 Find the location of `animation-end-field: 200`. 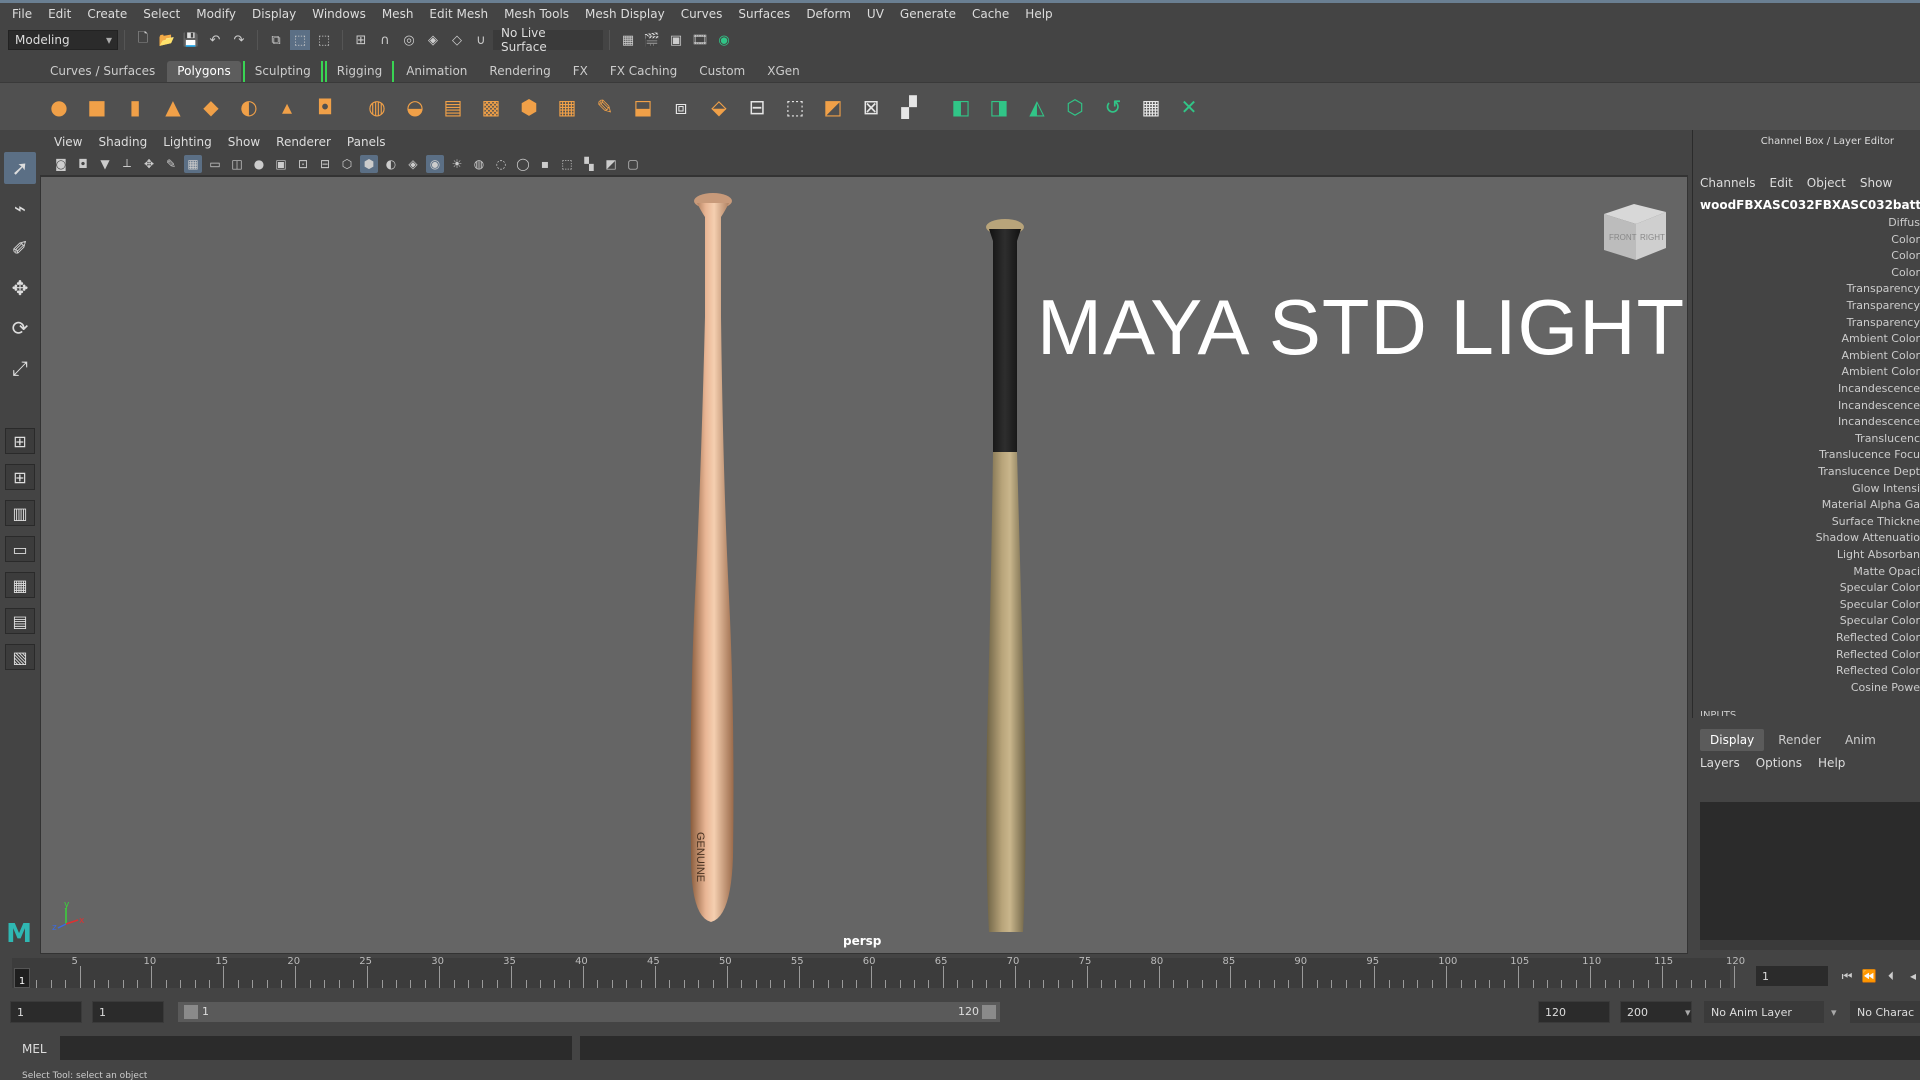

animation-end-field: 200 is located at coordinates (1656, 1012).